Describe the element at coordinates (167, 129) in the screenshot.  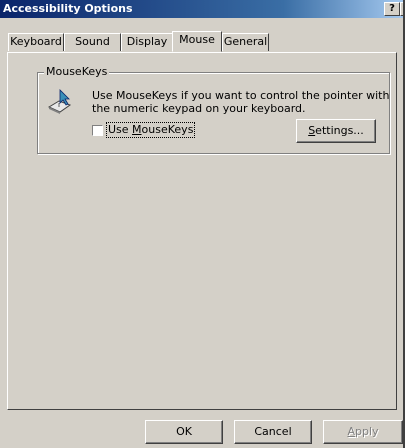
I see `use-mousekeys-label-rest: ouseKeys` at that location.